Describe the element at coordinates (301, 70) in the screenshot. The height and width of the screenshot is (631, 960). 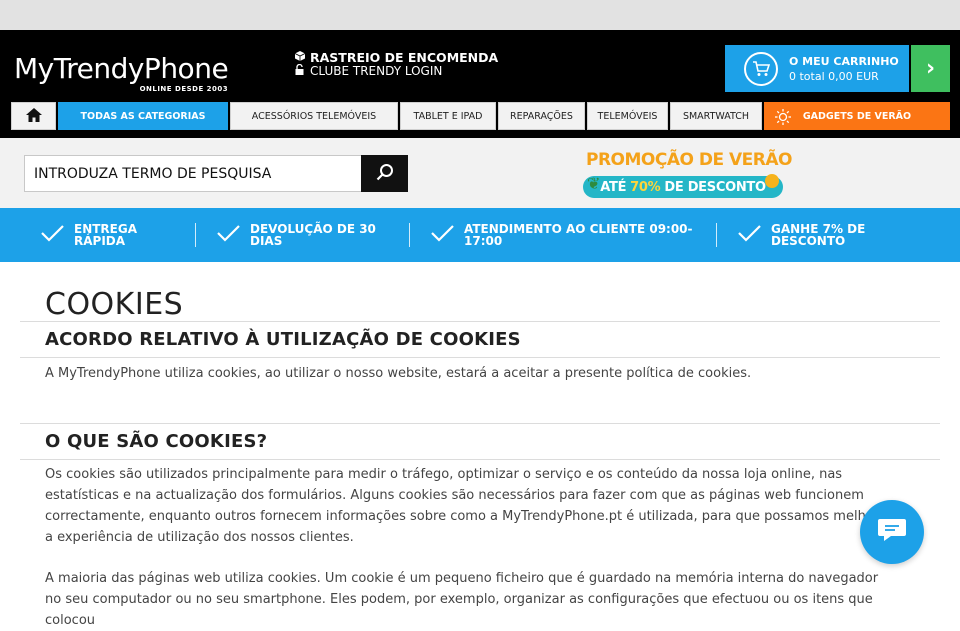
I see `lock-icon` at that location.